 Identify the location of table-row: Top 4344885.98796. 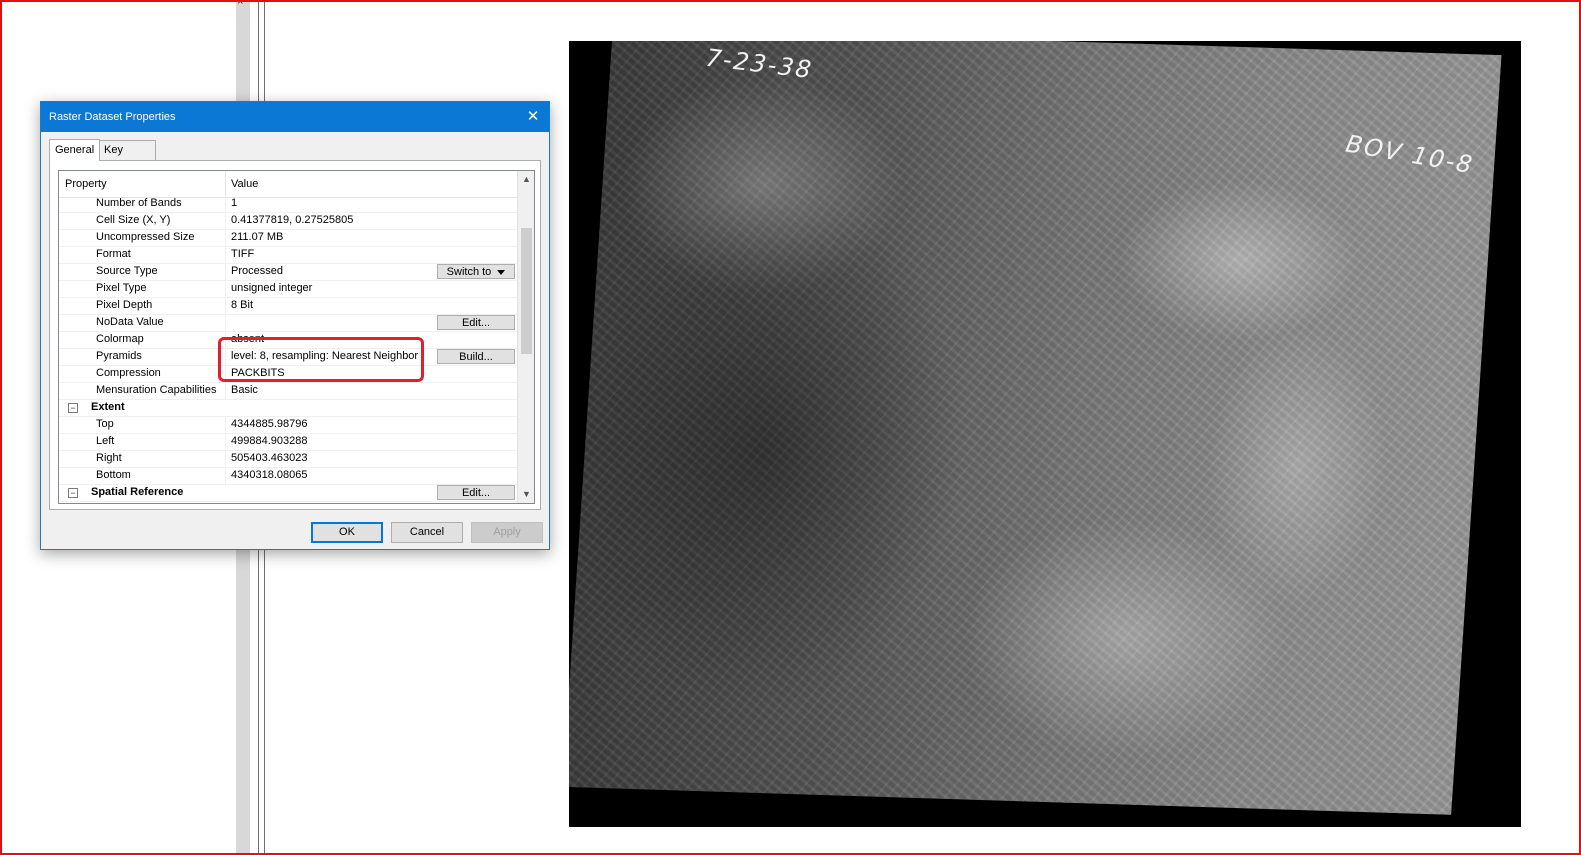
(288, 425).